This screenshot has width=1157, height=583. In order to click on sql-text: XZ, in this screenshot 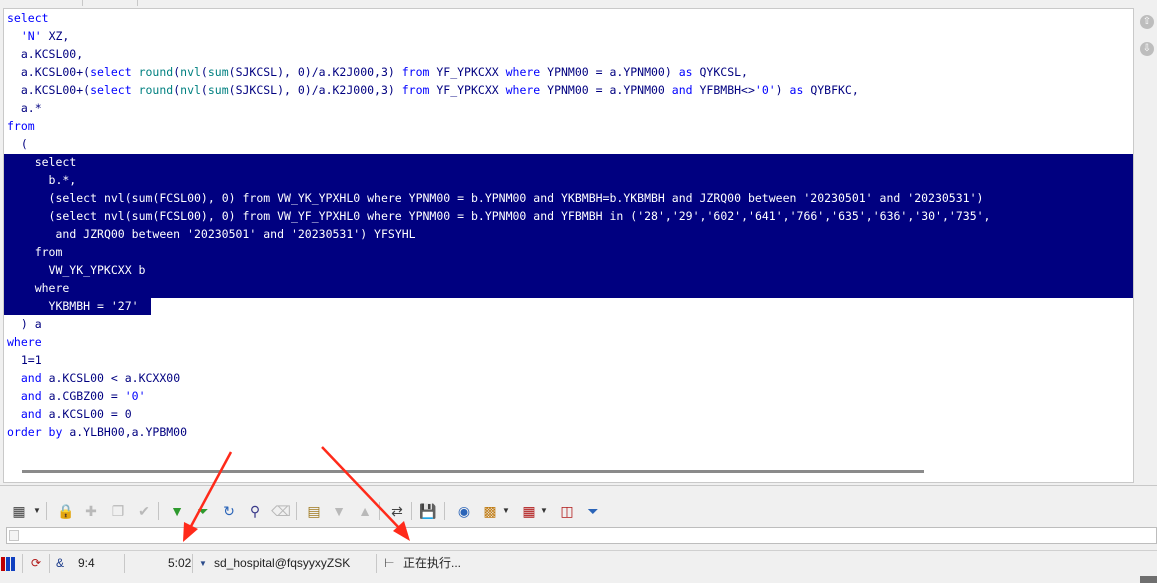, I will do `click(55, 36)`.